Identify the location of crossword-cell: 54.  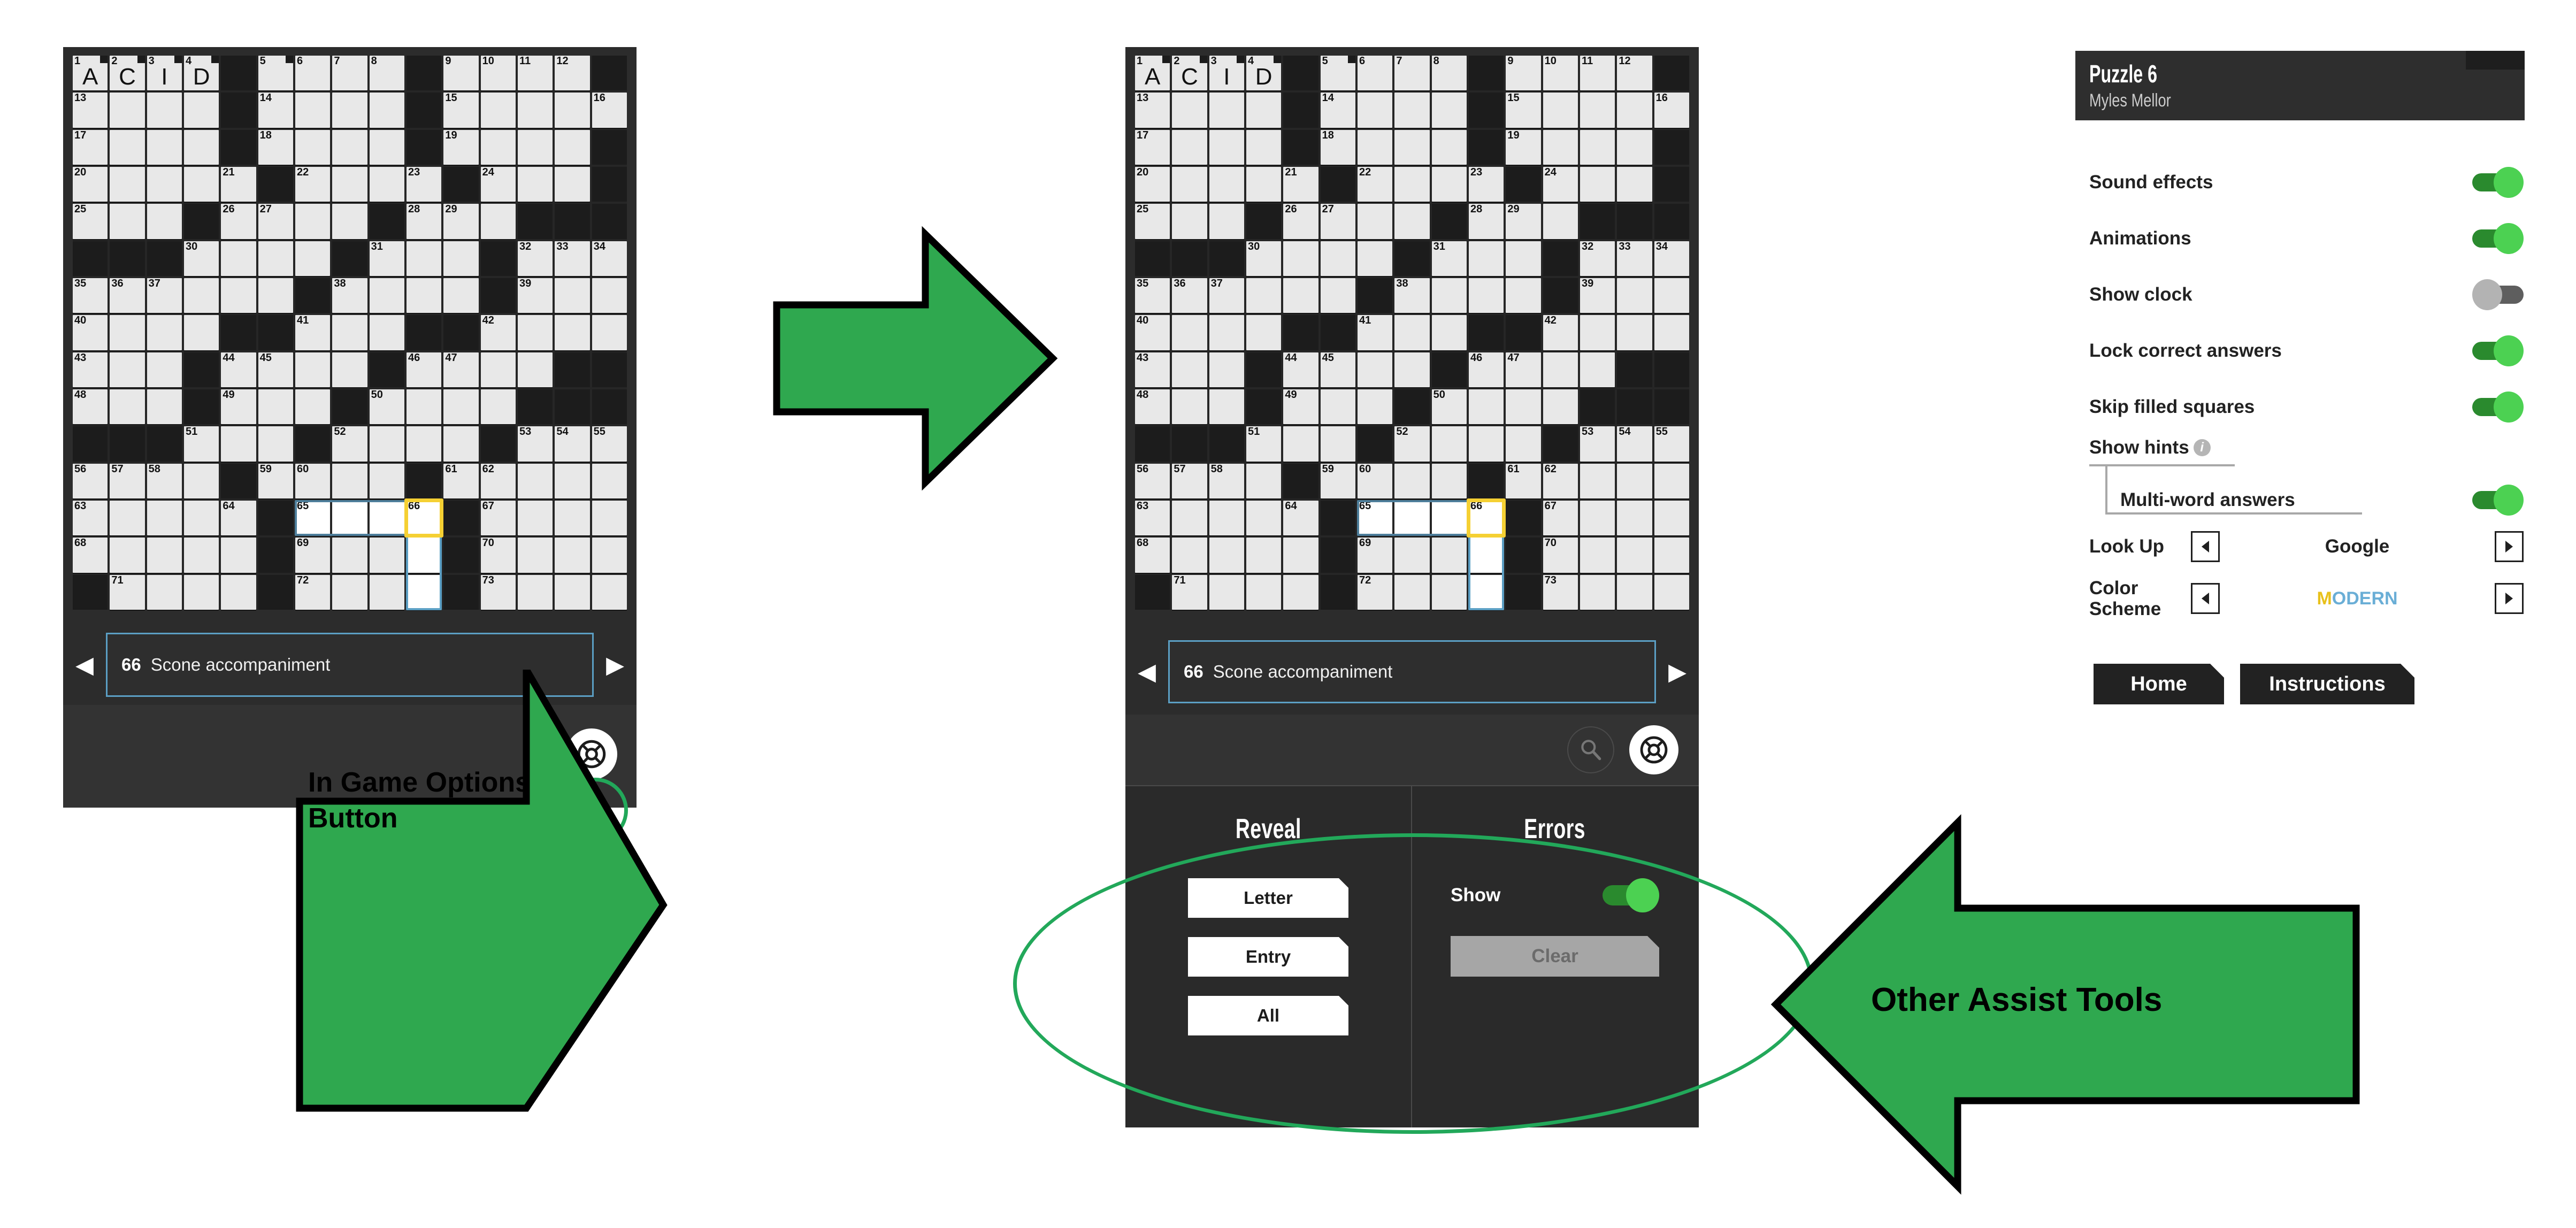
(572, 444).